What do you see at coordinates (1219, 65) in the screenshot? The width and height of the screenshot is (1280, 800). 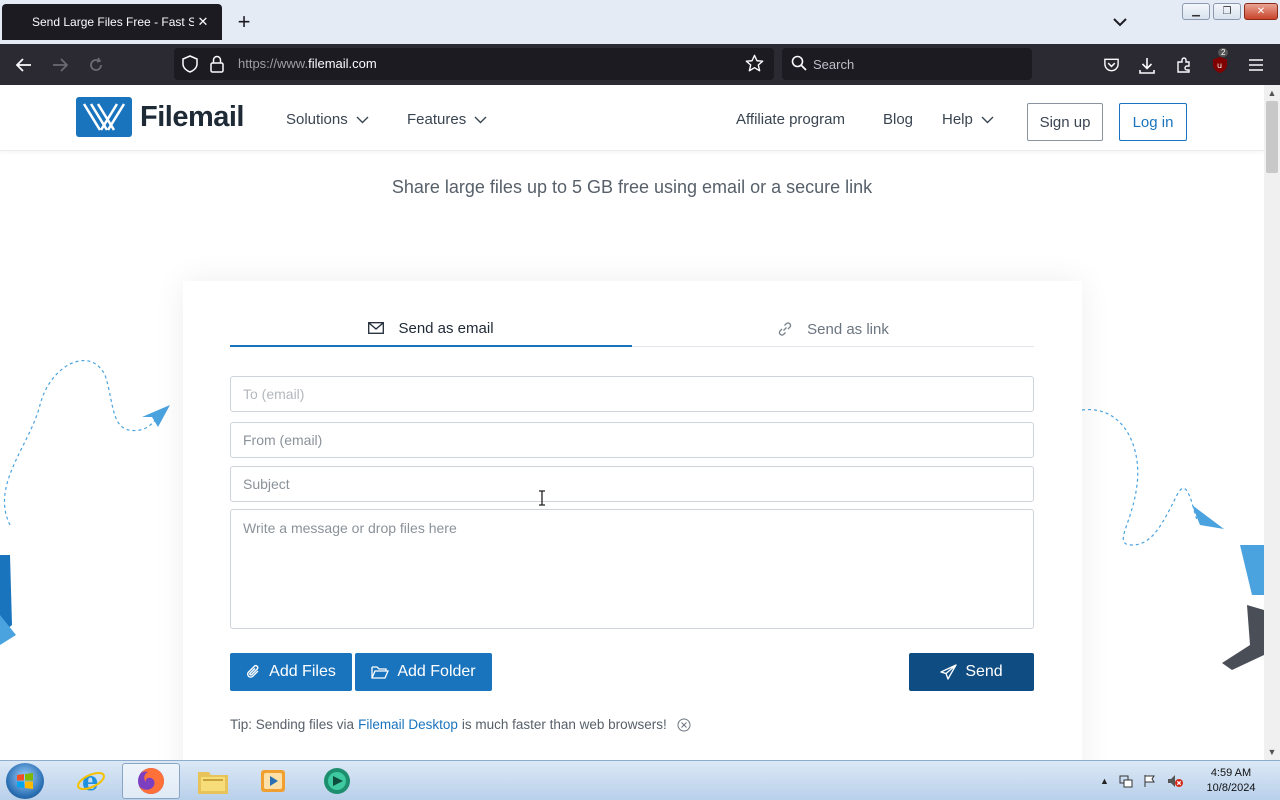 I see `svg-text: u` at bounding box center [1219, 65].